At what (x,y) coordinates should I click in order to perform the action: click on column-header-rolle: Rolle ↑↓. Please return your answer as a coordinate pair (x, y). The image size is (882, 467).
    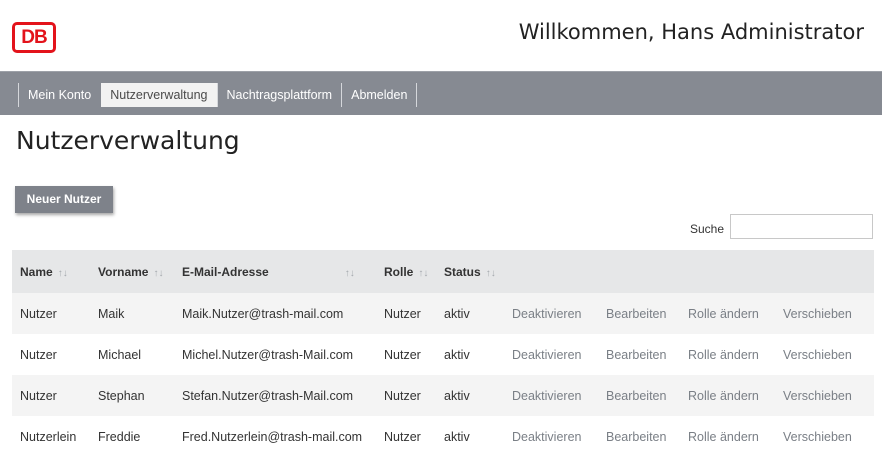
    Looking at the image, I should click on (406, 271).